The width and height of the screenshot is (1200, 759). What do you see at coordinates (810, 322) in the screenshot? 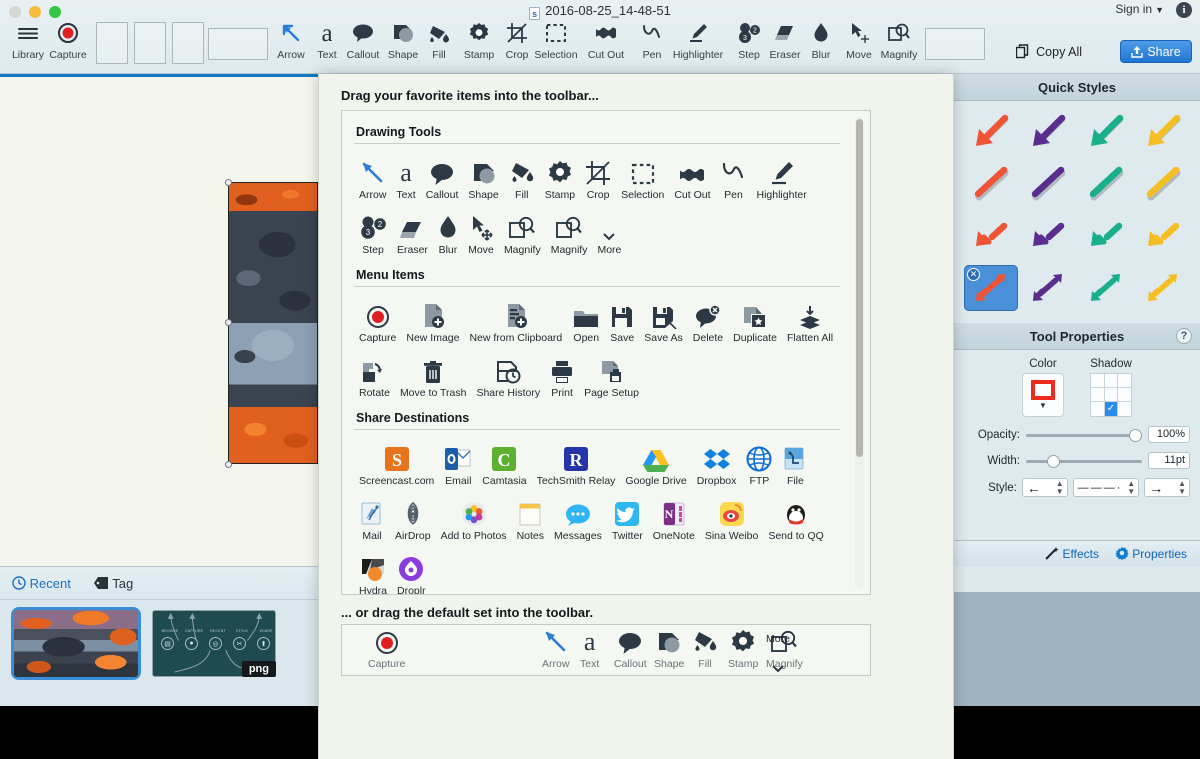
I see `palette-item-flatten-all: Flatten All` at bounding box center [810, 322].